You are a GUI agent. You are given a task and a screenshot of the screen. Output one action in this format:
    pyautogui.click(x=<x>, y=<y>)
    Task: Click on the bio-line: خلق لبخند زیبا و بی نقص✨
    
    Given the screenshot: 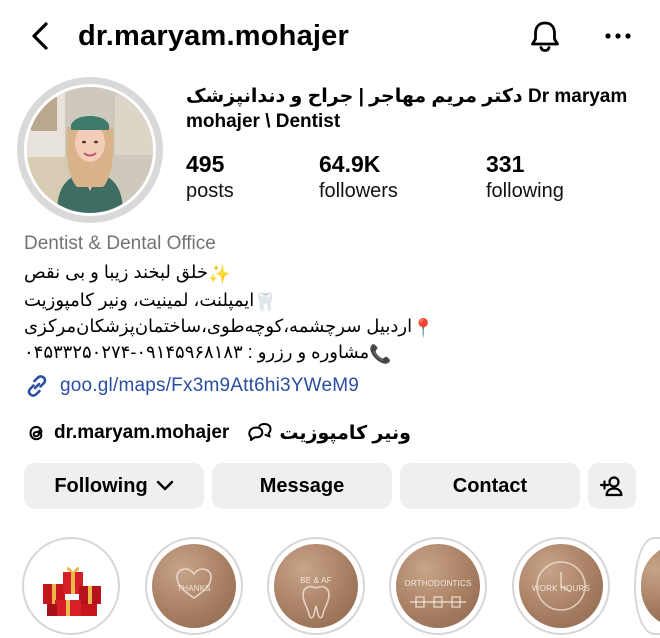 What is the action you would take?
    pyautogui.click(x=127, y=273)
    